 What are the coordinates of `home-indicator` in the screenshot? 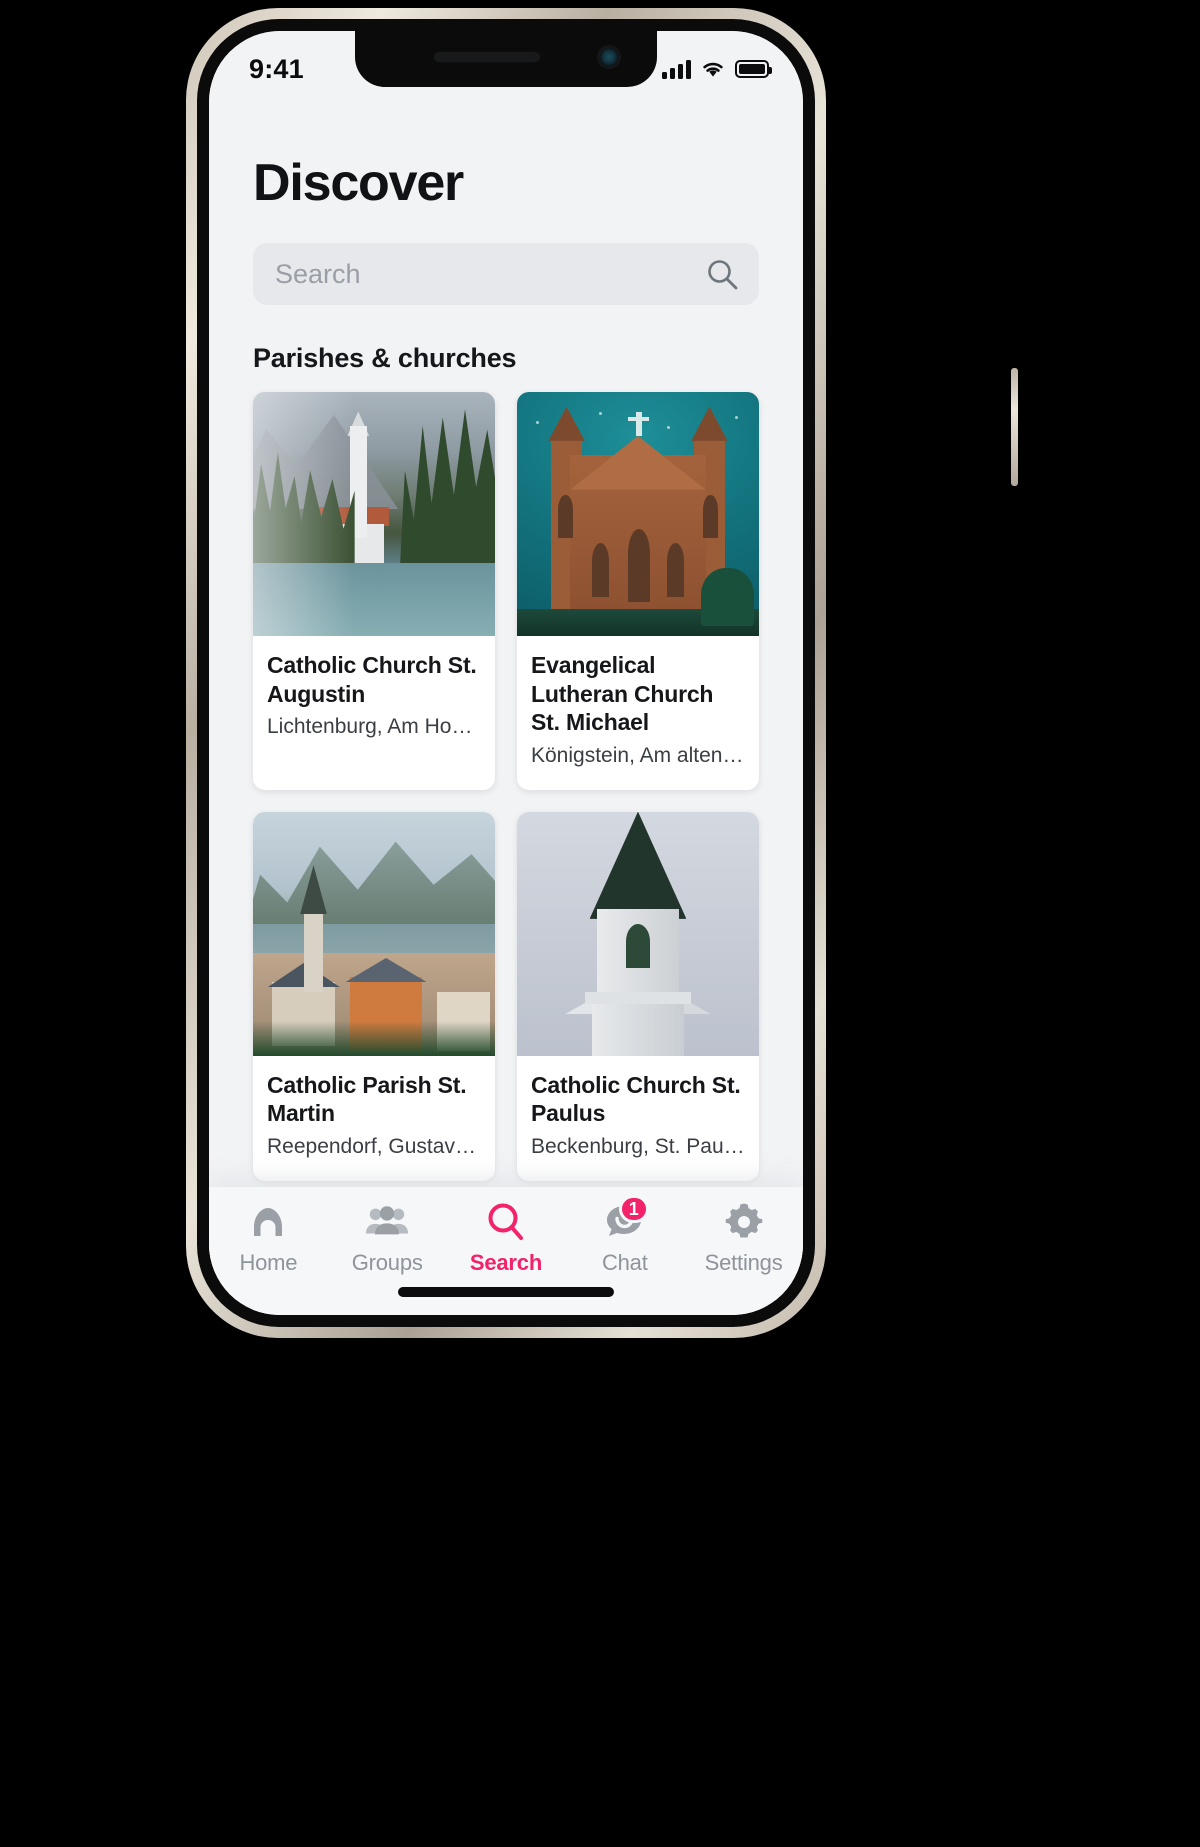 It's located at (506, 1292).